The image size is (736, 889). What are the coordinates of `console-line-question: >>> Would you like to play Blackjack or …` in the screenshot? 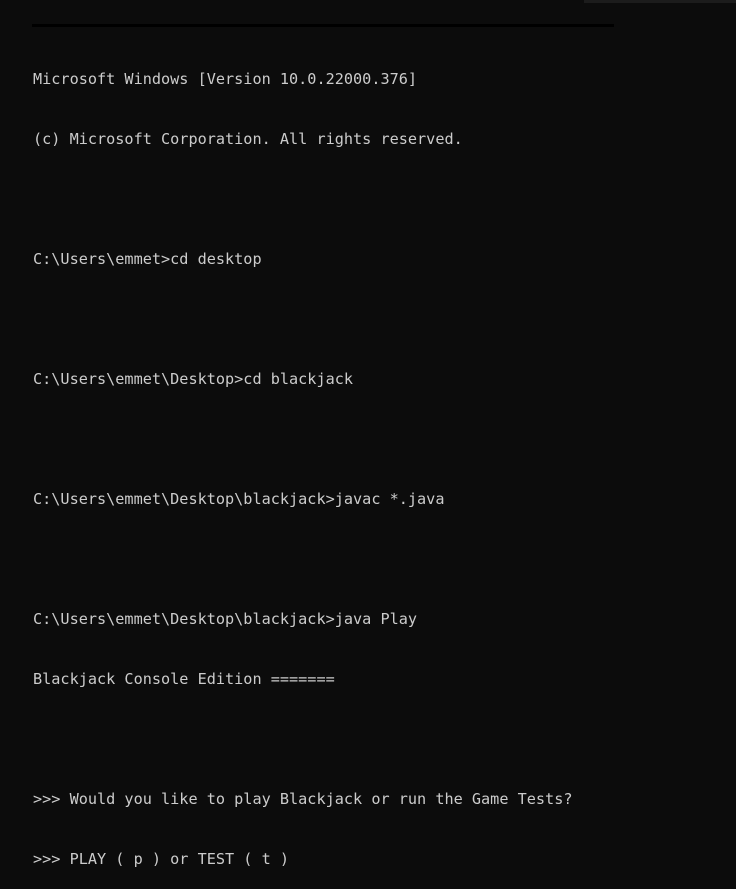 It's located at (303, 799).